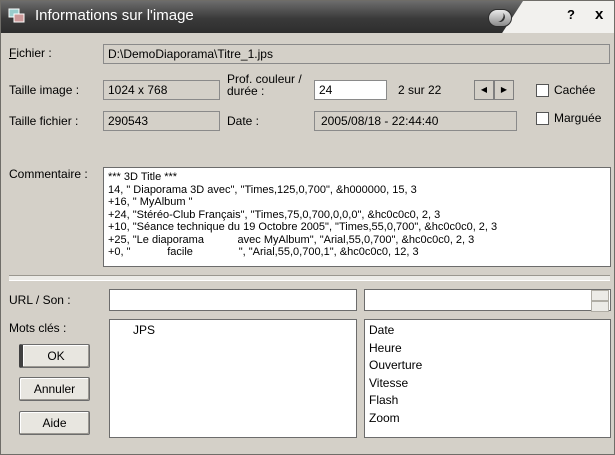 This screenshot has width=615, height=455. What do you see at coordinates (48, 174) in the screenshot?
I see `commentaire-label: Commentaire :` at bounding box center [48, 174].